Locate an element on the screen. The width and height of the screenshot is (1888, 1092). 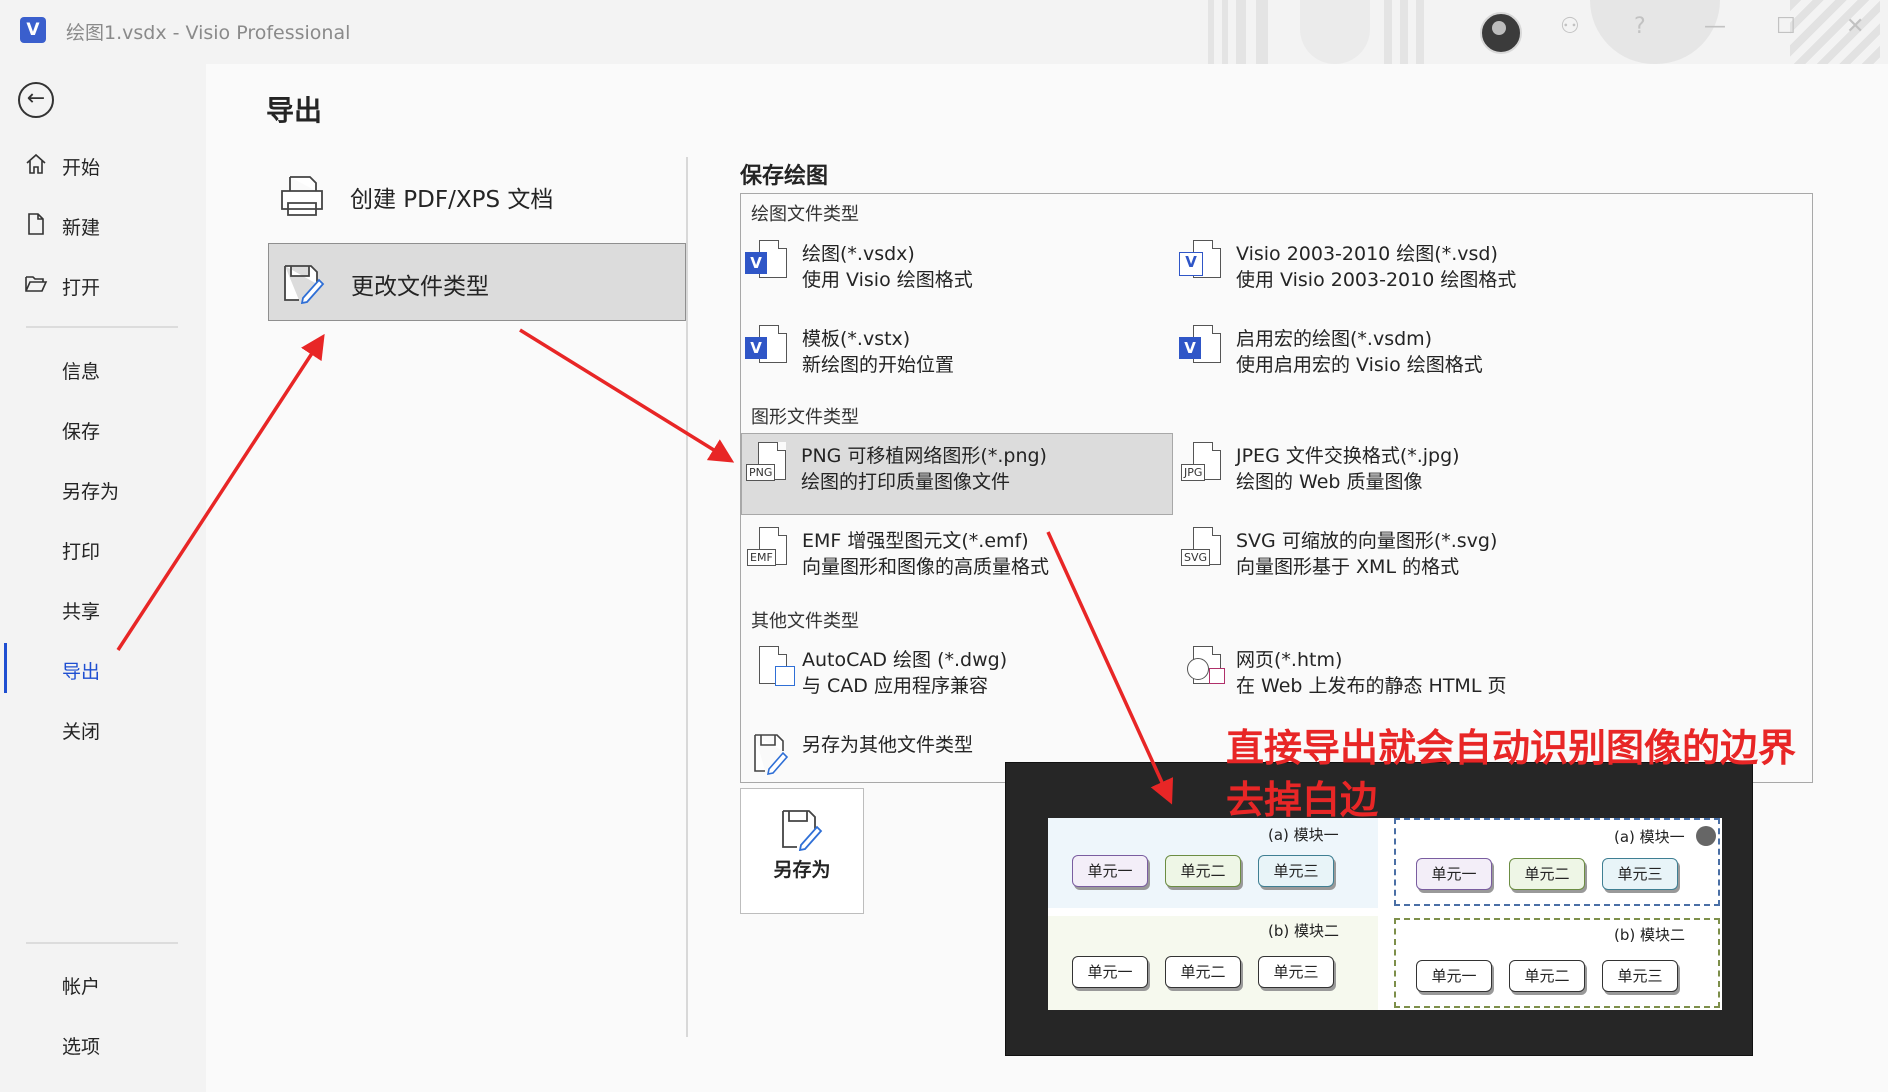
nav-save-as: 另存为 is located at coordinates (102, 489).